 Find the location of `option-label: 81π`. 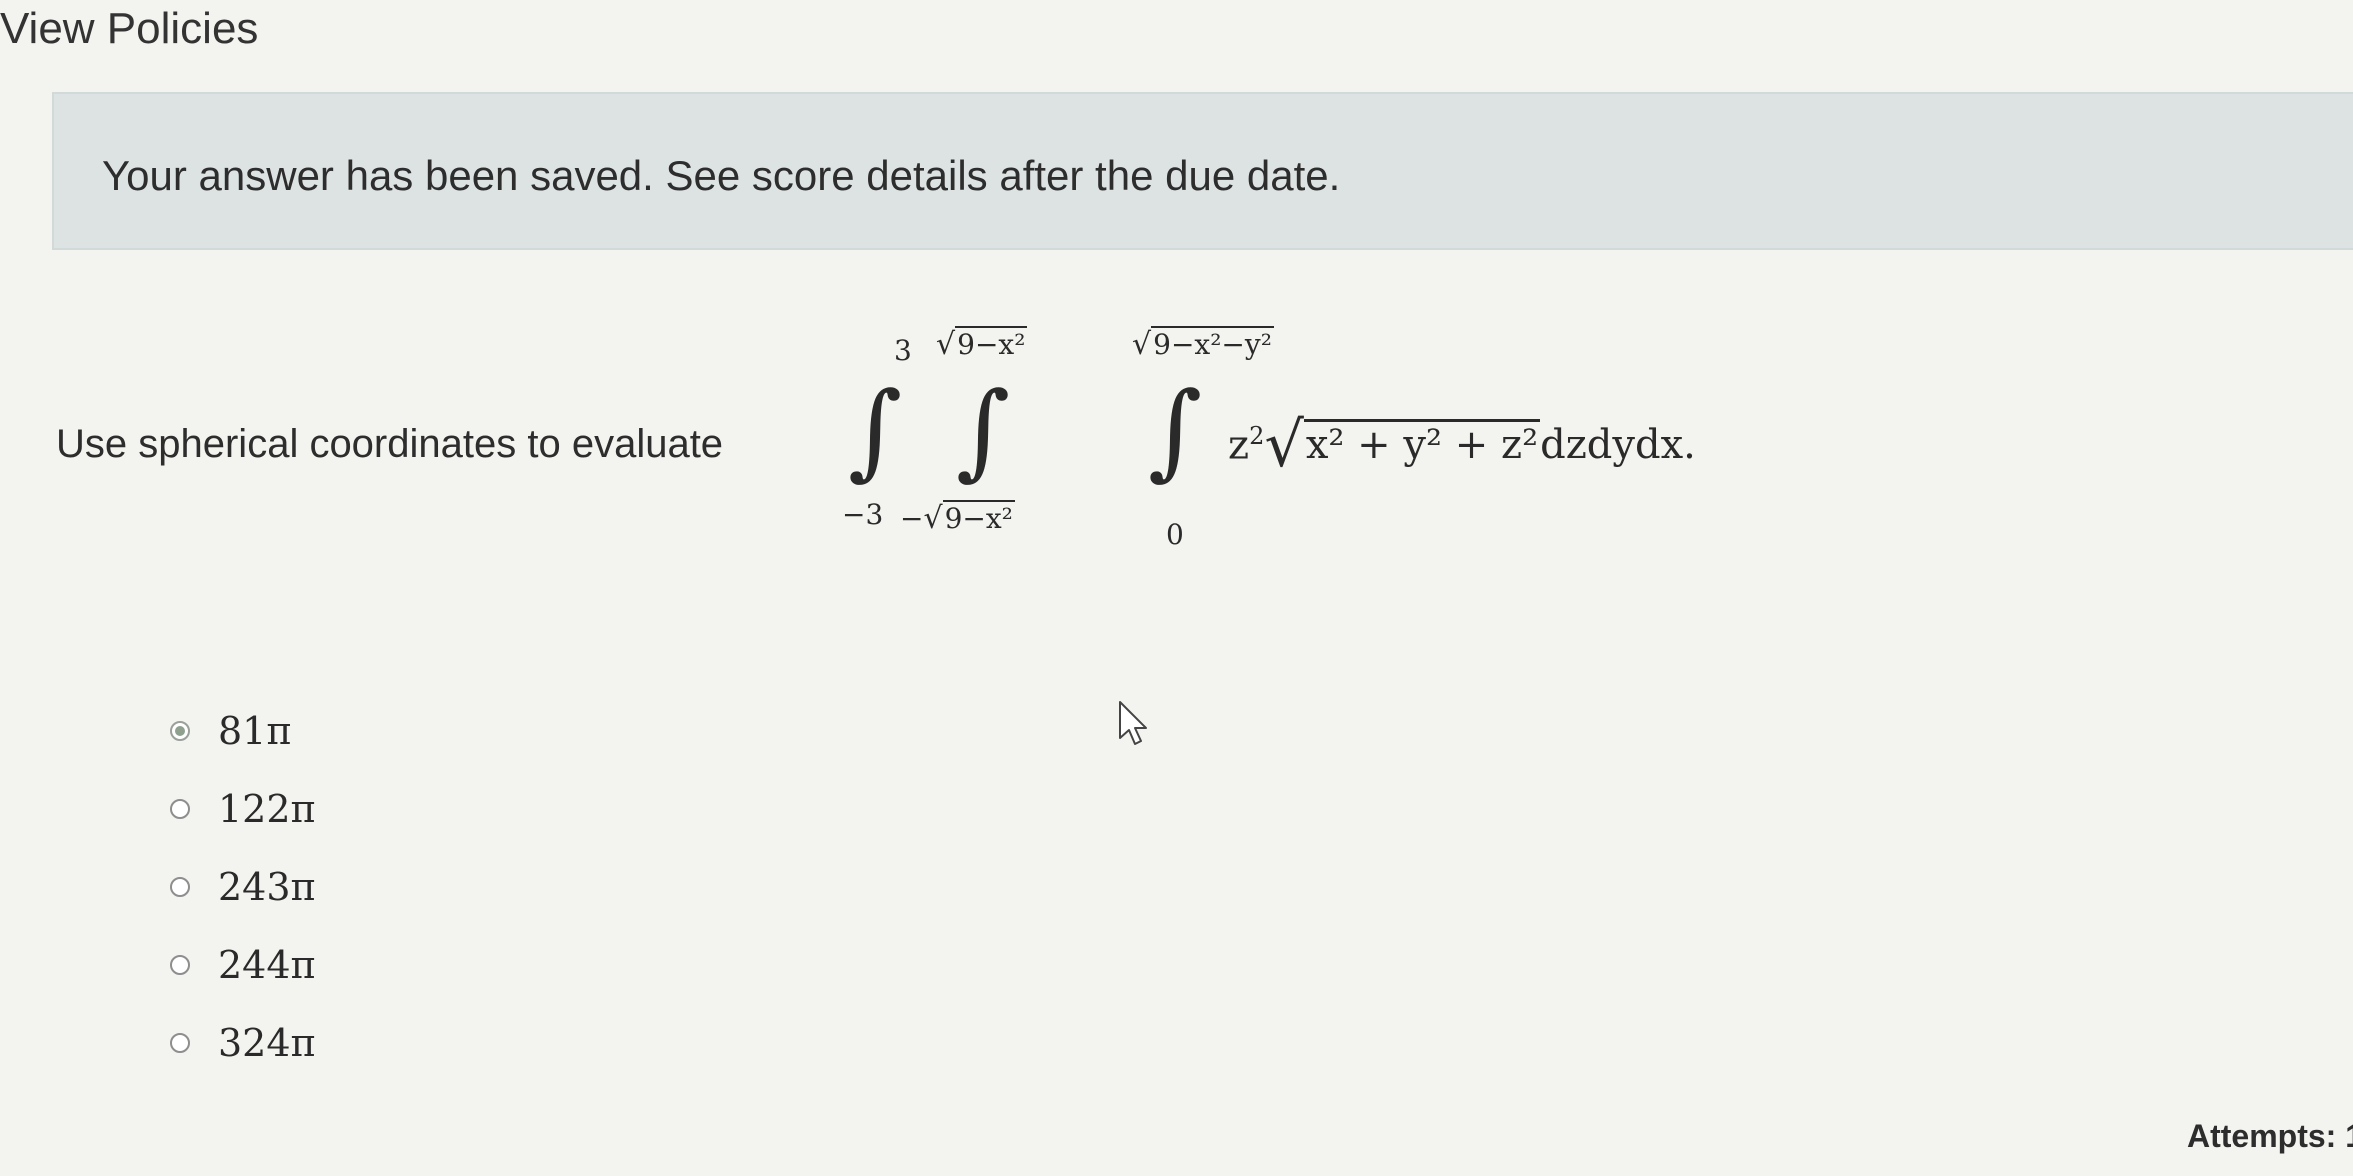

option-label: 81π is located at coordinates (255, 731).